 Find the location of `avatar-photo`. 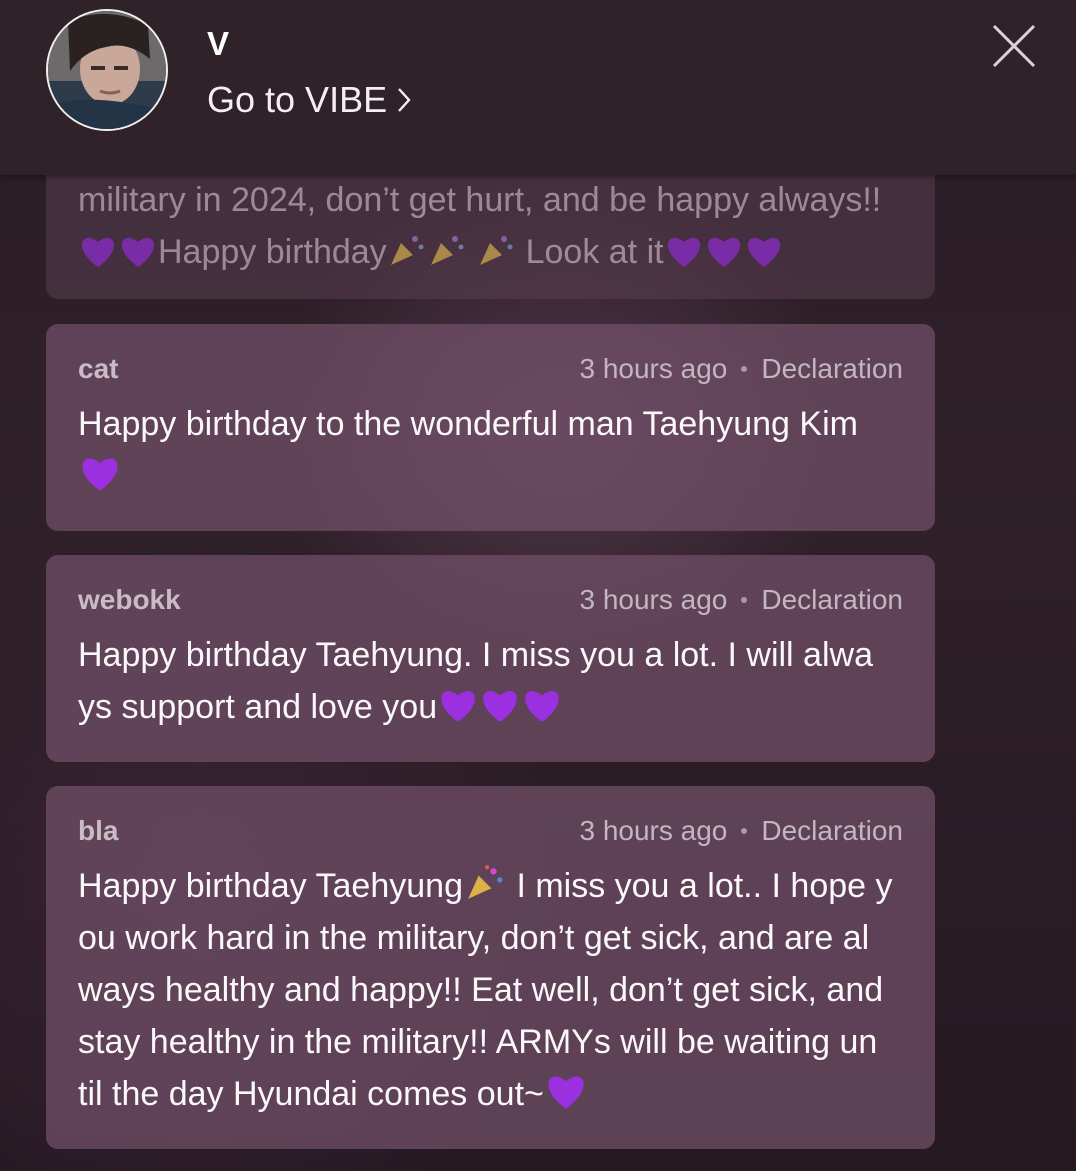

avatar-photo is located at coordinates (107, 70).